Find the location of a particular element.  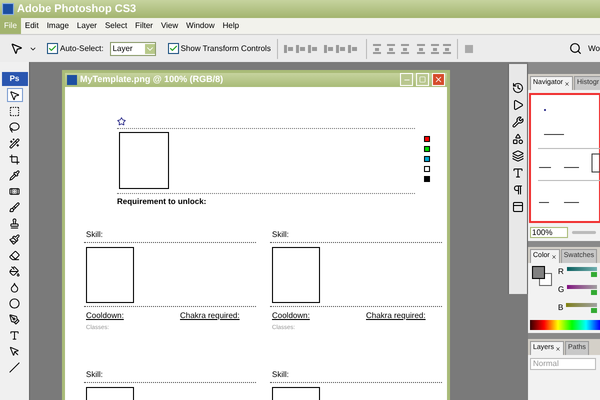

channel-label: G is located at coordinates (561, 290).